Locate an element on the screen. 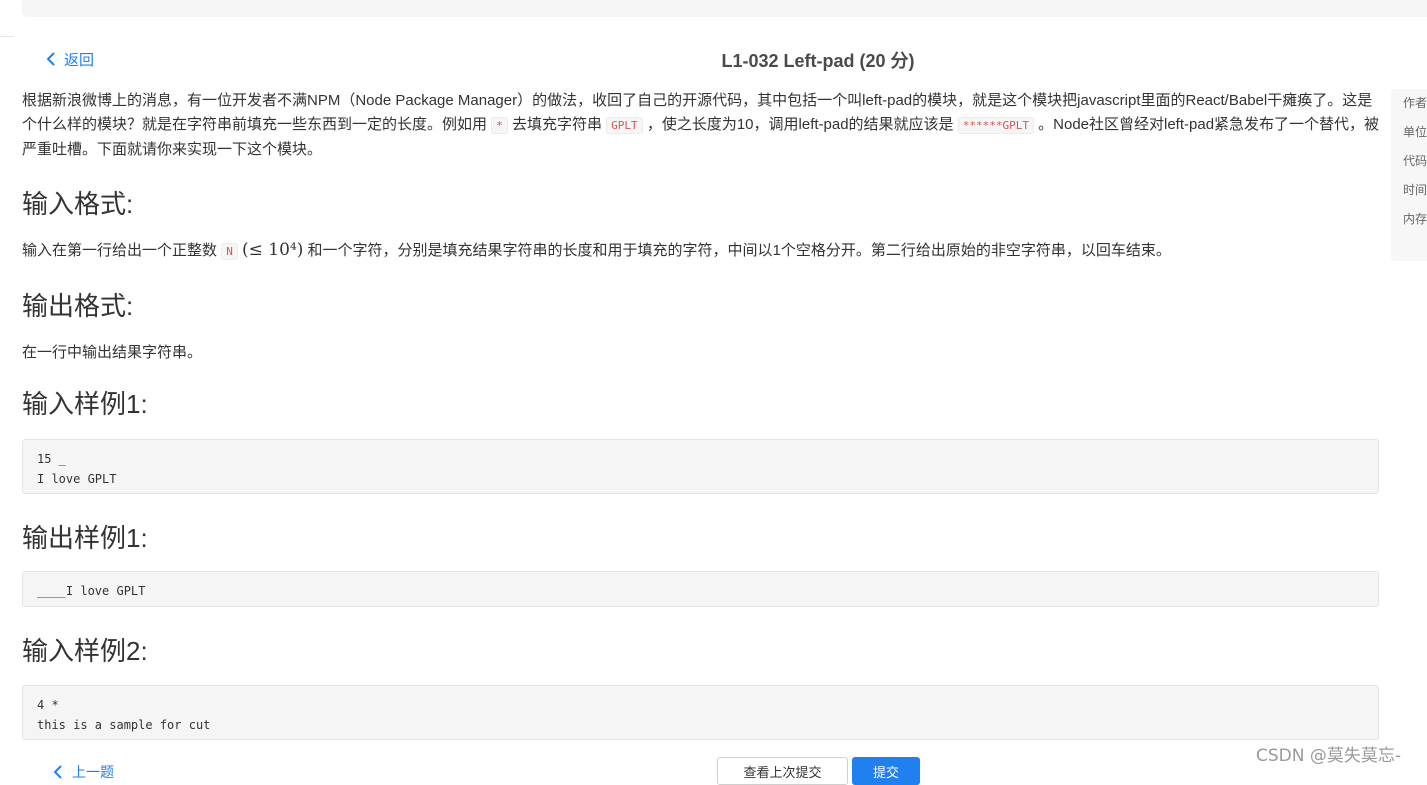  page-title: L1-032 Left-pad (20 分) is located at coordinates (818, 61).